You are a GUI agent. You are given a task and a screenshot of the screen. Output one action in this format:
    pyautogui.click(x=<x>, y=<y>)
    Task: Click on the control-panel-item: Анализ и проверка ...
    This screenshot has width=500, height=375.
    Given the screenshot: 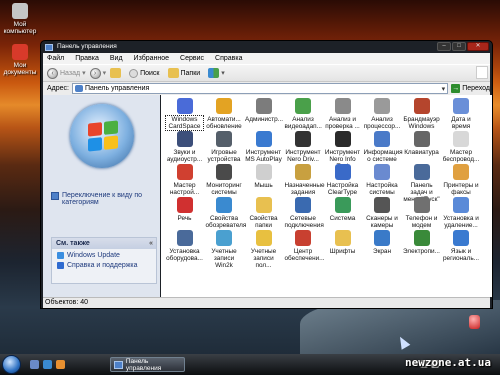 What is the action you would take?
    pyautogui.click(x=342, y=114)
    